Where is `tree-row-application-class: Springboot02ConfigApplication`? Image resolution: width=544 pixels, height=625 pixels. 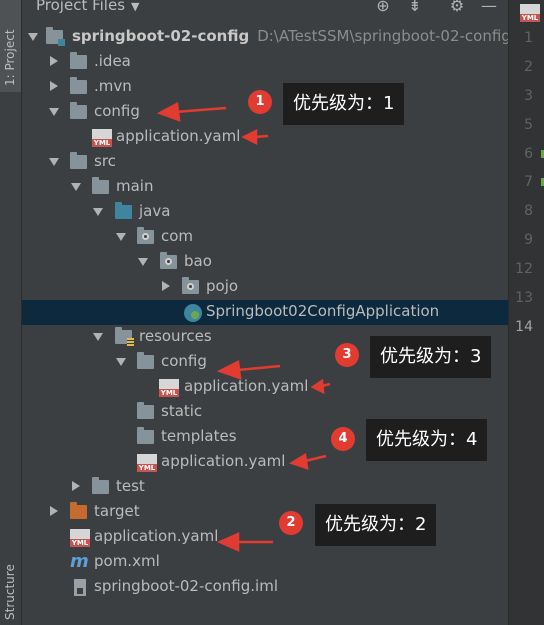 tree-row-application-class: Springboot02ConfigApplication is located at coordinates (265, 312).